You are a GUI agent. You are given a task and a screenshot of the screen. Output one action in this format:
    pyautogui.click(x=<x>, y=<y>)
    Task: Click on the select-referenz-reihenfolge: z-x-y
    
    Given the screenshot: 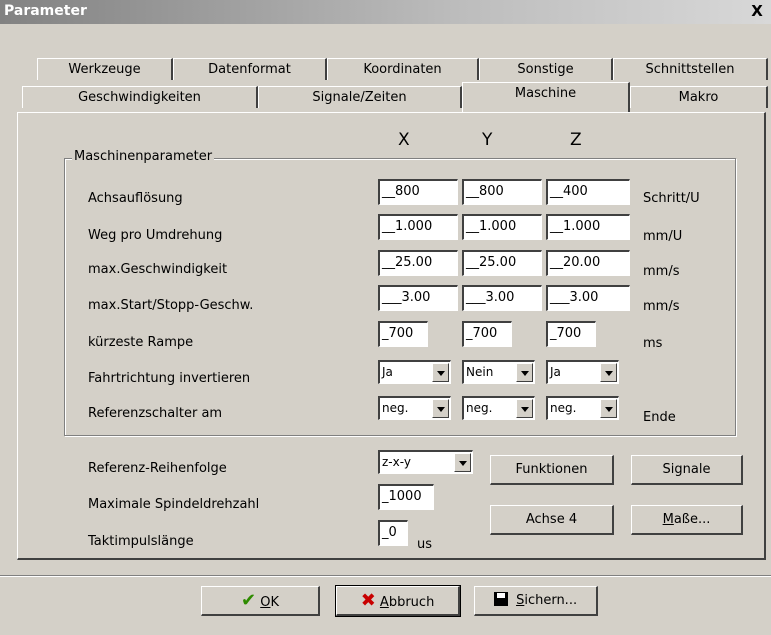 What is the action you would take?
    pyautogui.click(x=425, y=462)
    